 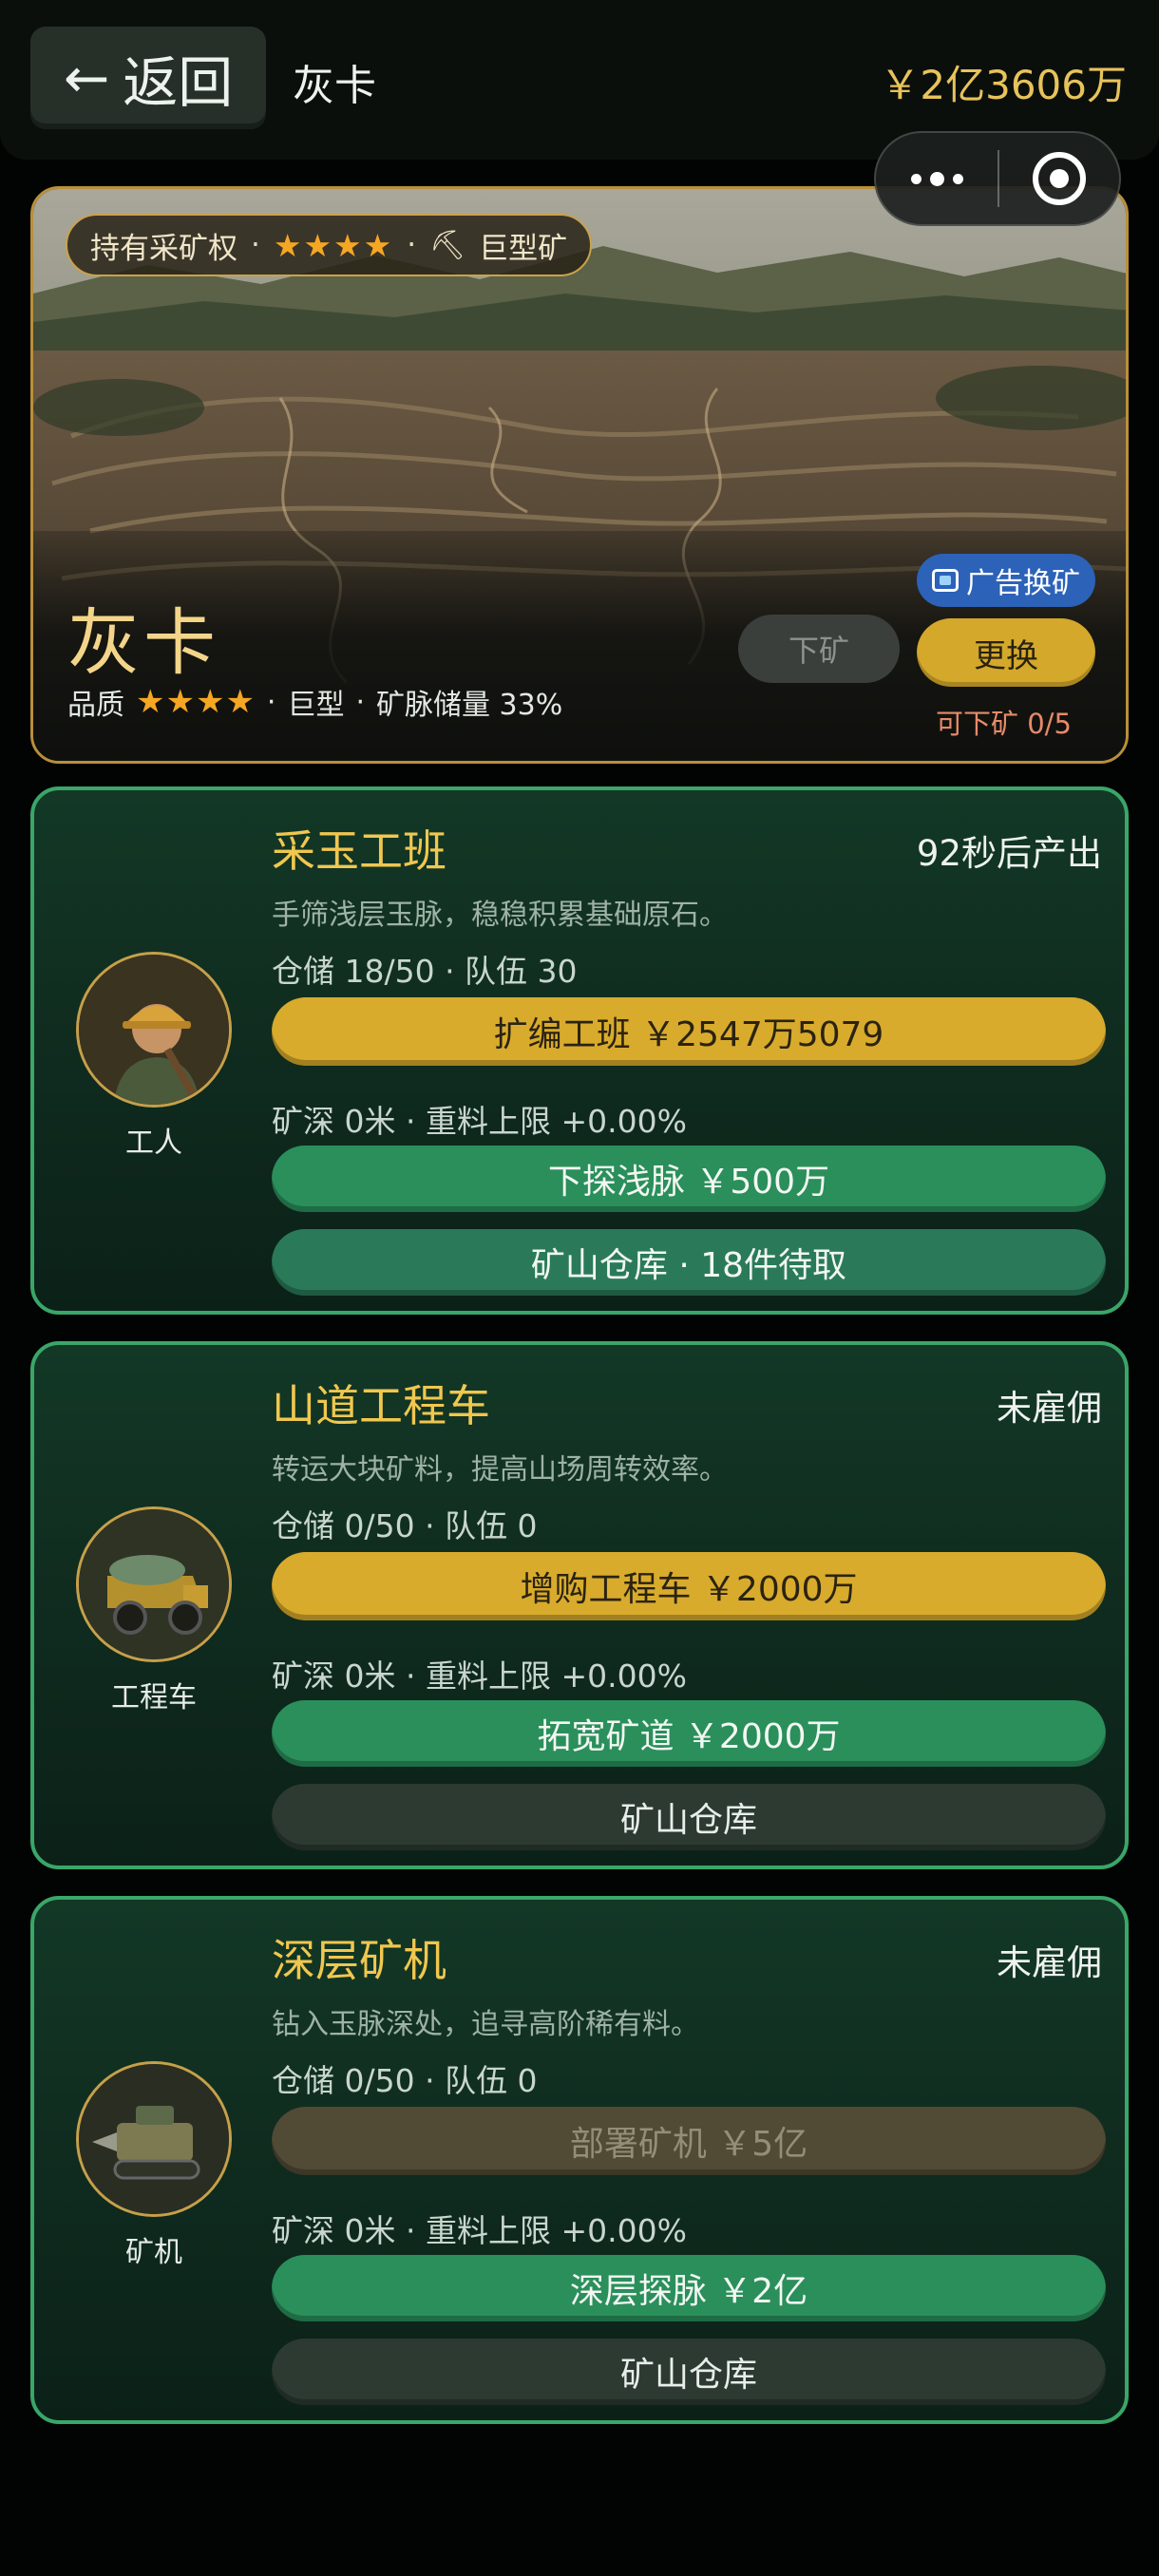 I want to click on quality-star-icons: ★★★★, so click(x=196, y=702).